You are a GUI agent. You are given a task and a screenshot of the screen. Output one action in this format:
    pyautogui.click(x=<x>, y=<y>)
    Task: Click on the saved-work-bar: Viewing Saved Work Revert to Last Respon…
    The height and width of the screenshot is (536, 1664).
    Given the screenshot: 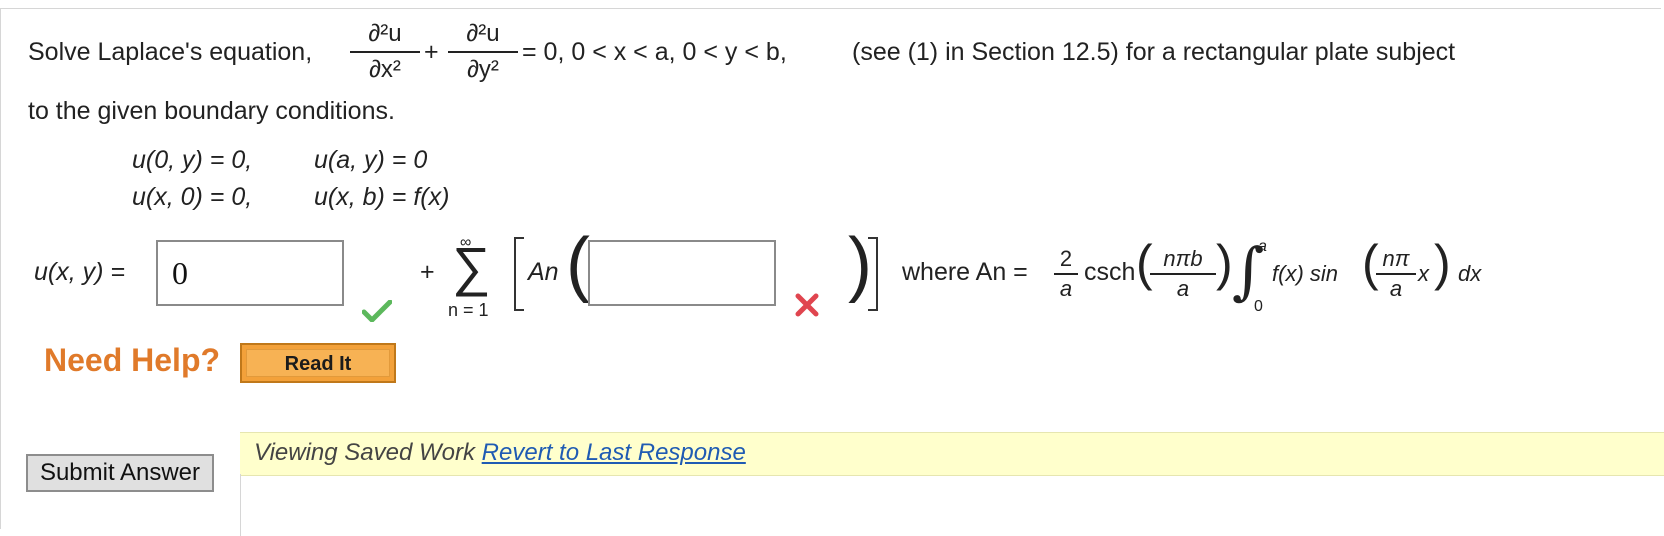 What is the action you would take?
    pyautogui.click(x=952, y=454)
    